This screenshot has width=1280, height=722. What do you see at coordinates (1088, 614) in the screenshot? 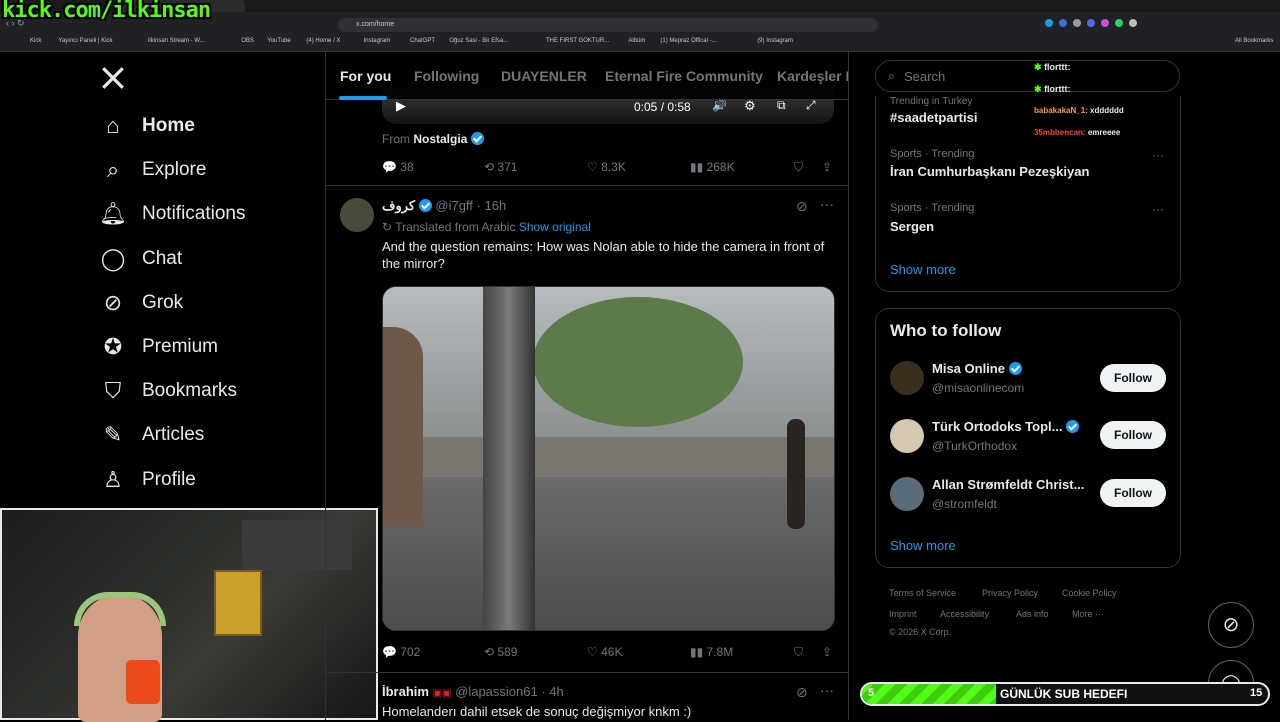
I see `footer-link: More ···` at bounding box center [1088, 614].